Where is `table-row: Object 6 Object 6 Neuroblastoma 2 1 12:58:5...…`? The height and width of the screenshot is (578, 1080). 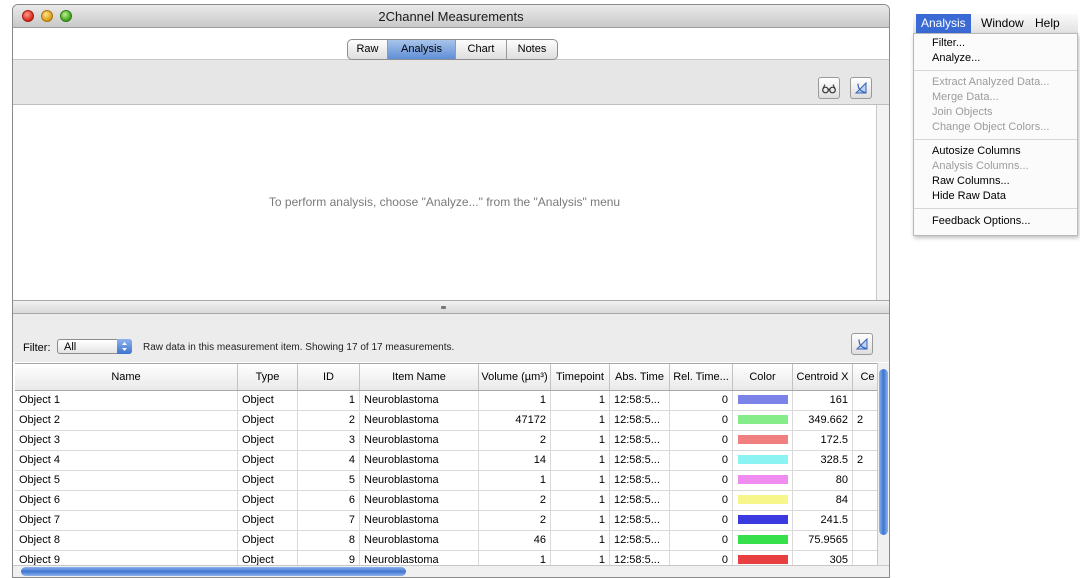
table-row: Object 6 Object 6 Neuroblastoma 2 1 12:58:5...… is located at coordinates (446, 501).